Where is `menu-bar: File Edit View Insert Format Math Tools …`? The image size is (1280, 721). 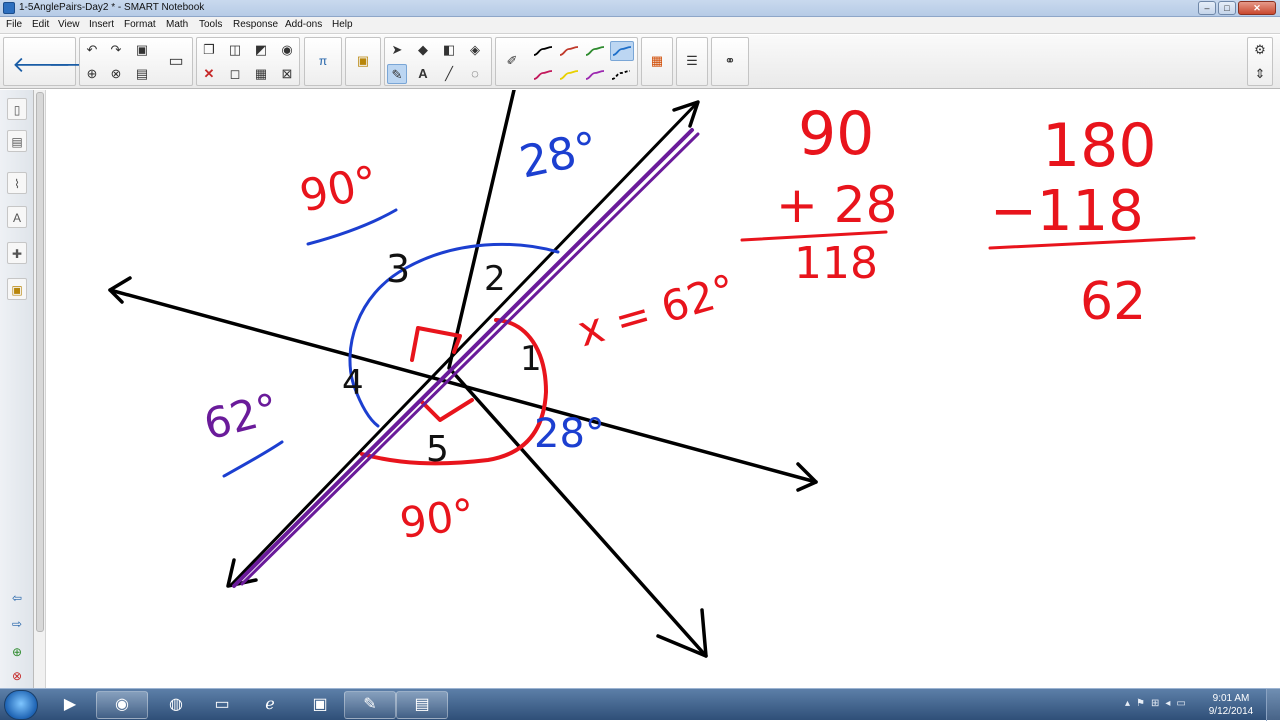 menu-bar: File Edit View Insert Format Math Tools … is located at coordinates (640, 25).